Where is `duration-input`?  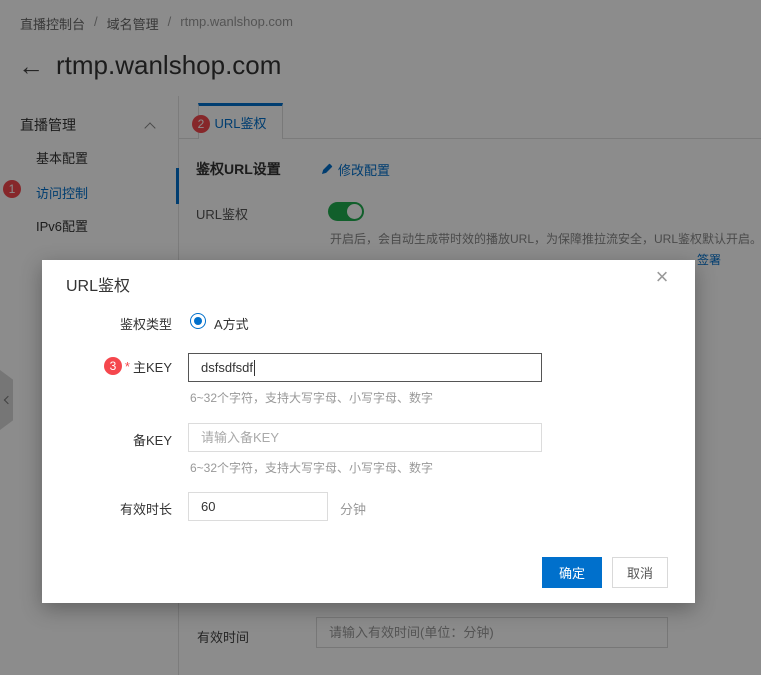 duration-input is located at coordinates (258, 506).